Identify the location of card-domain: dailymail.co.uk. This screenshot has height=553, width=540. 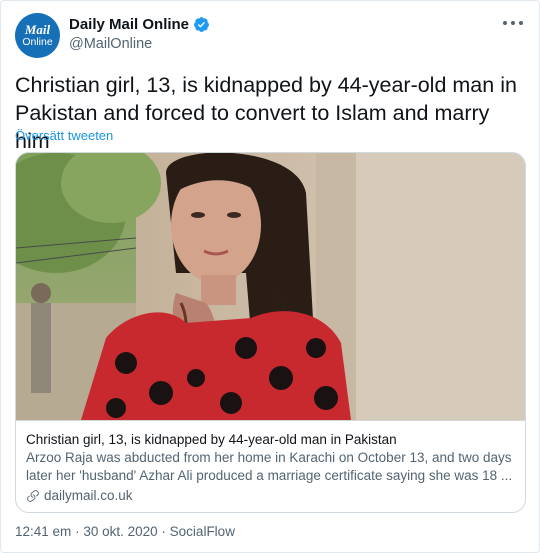
(88, 495).